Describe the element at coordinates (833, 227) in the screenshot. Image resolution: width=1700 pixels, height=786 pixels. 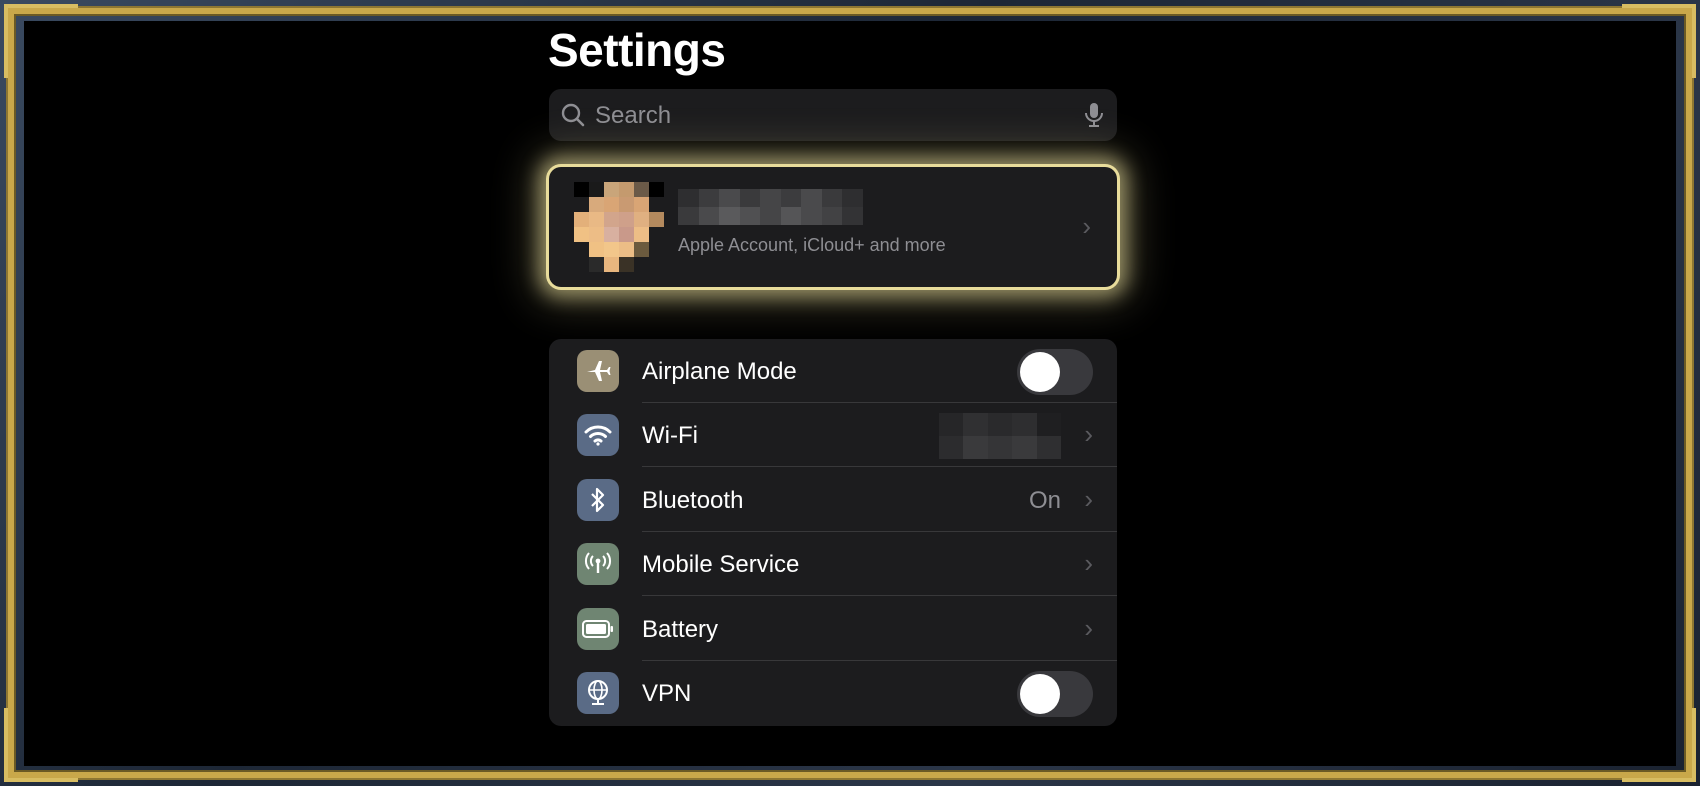
I see `apple-account-row: Apple Account, iCloud+ and more ›` at that location.